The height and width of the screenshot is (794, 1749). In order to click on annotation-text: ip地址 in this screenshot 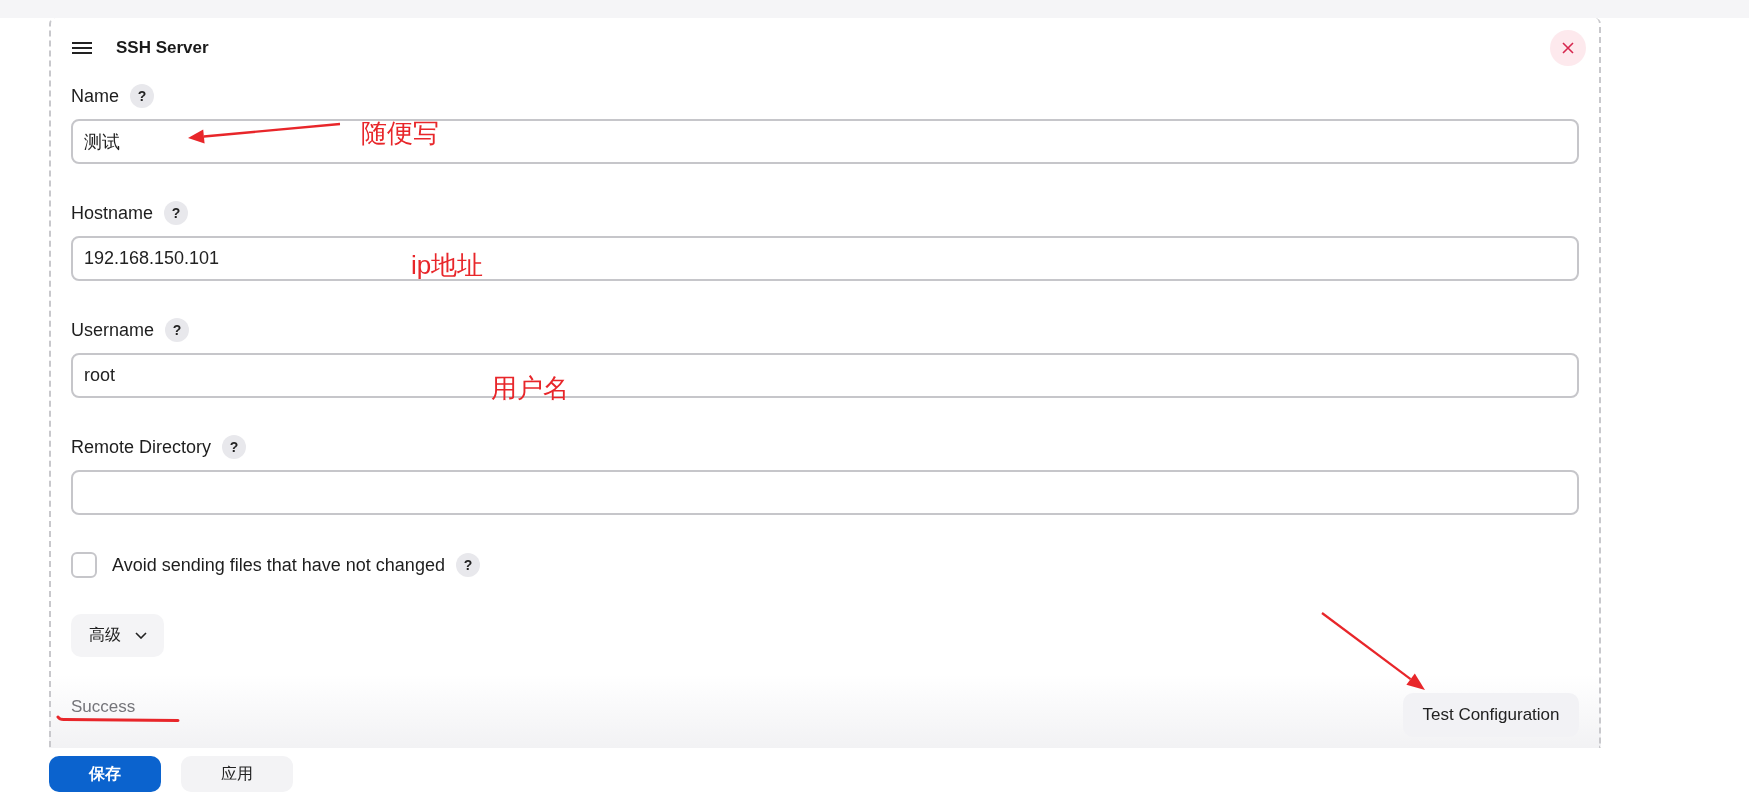, I will do `click(447, 265)`.